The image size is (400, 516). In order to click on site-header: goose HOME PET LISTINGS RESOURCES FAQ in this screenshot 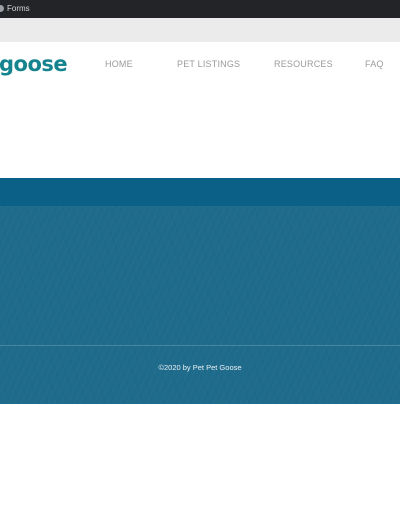, I will do `click(200, 67)`.